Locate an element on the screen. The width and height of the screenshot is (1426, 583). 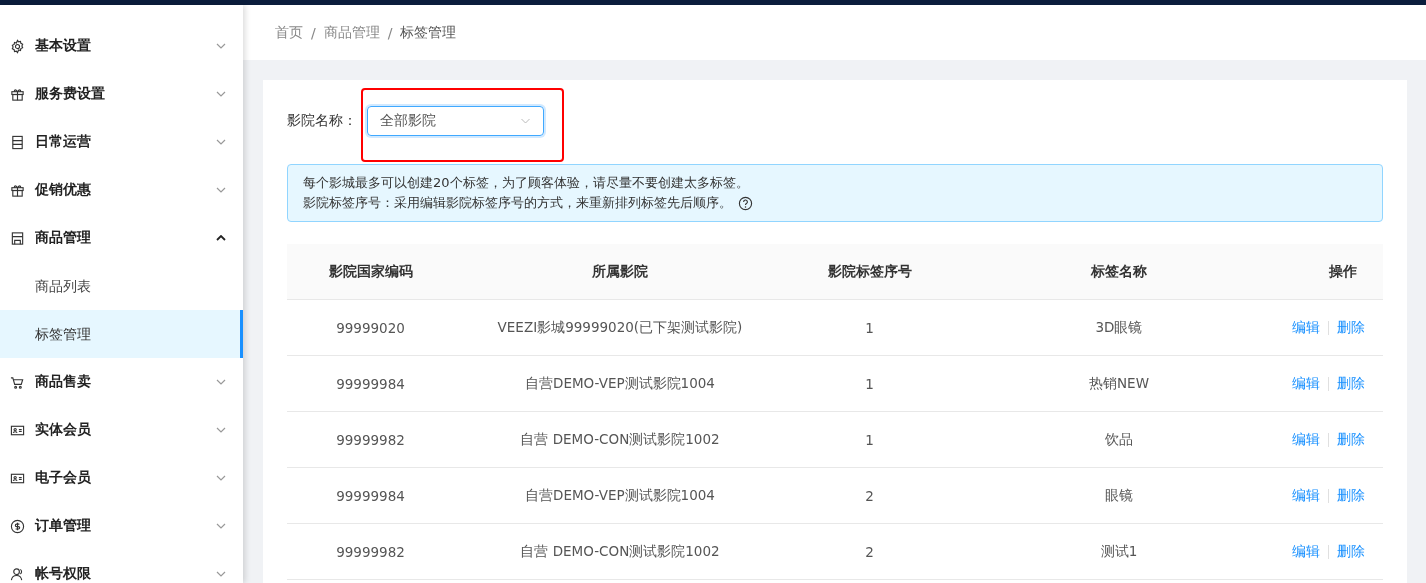
column-header: 操作 is located at coordinates (1343, 270).